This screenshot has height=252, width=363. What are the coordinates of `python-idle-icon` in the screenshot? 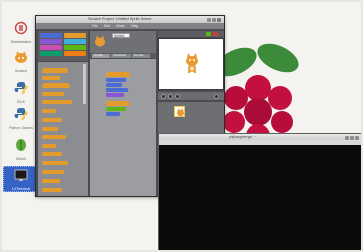 It's located at (21, 88).